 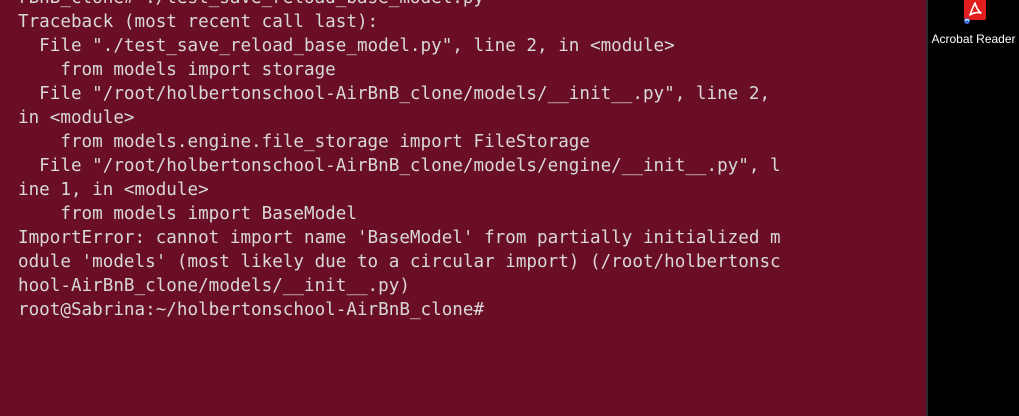 What do you see at coordinates (113, 190) in the screenshot?
I see `terminal-line: ine 1, in <module>` at bounding box center [113, 190].